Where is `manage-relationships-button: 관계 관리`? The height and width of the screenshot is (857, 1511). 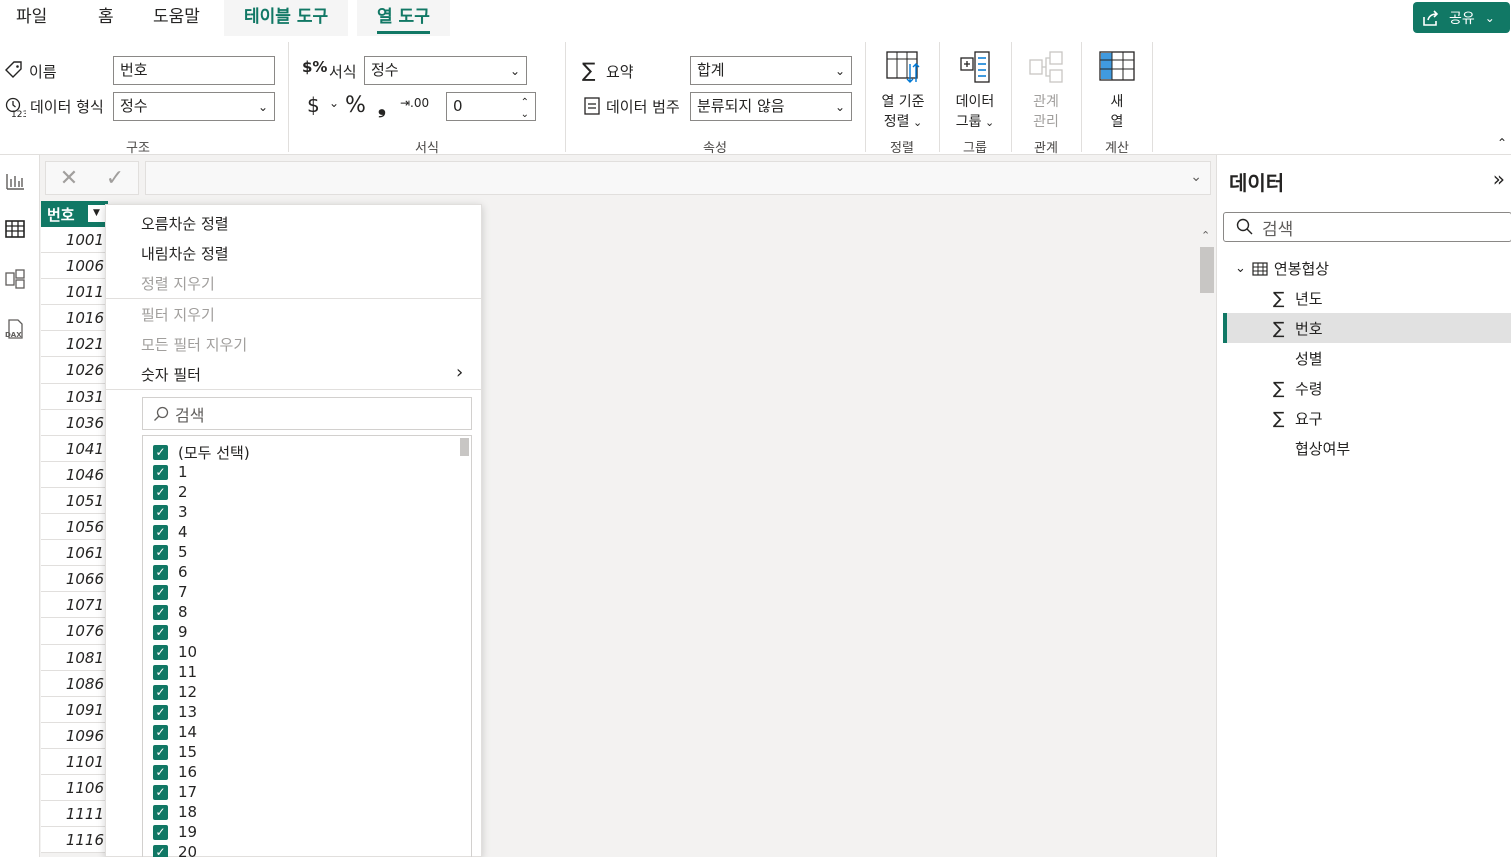 manage-relationships-button: 관계 관리 is located at coordinates (1046, 91).